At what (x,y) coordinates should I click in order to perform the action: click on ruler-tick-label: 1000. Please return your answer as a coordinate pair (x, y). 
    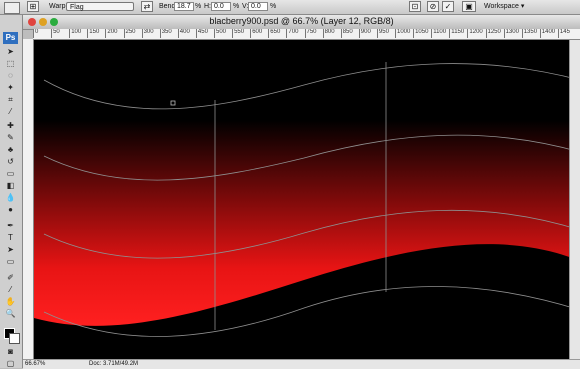
    Looking at the image, I should click on (402, 33).